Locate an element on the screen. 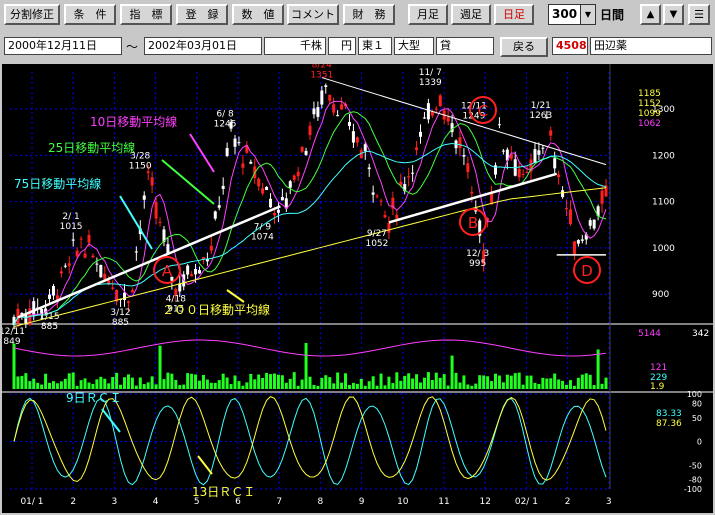 Image resolution: width=715 pixels, height=515 pixels. price-label-date: 12/11 is located at coordinates (13, 332).